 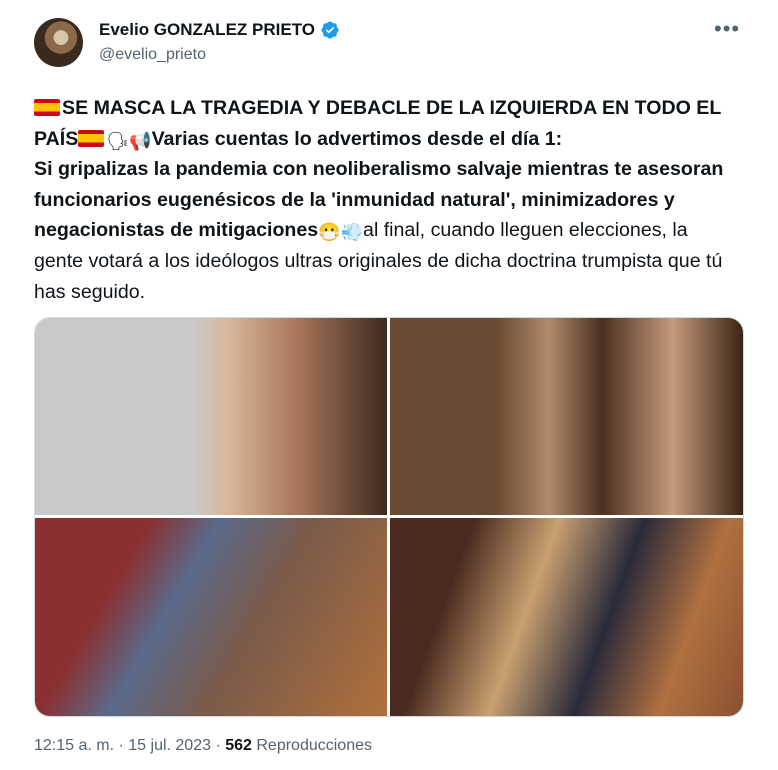 I want to click on avatar, so click(x=58, y=42).